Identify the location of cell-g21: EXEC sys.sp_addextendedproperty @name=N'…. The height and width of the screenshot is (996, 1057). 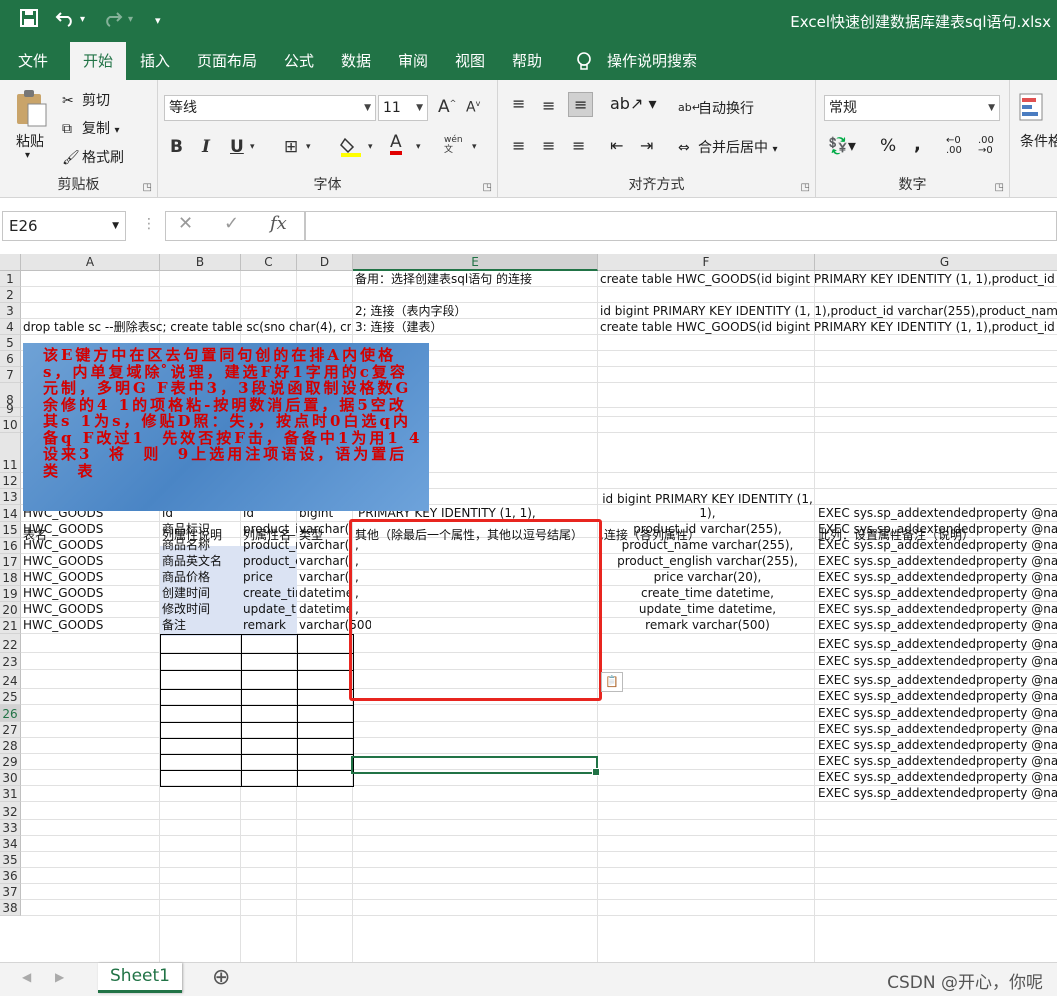
(937, 625).